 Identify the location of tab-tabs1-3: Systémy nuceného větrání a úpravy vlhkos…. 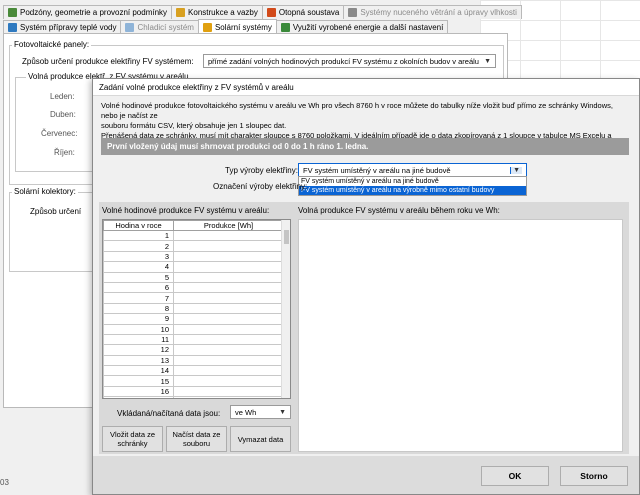
(432, 12).